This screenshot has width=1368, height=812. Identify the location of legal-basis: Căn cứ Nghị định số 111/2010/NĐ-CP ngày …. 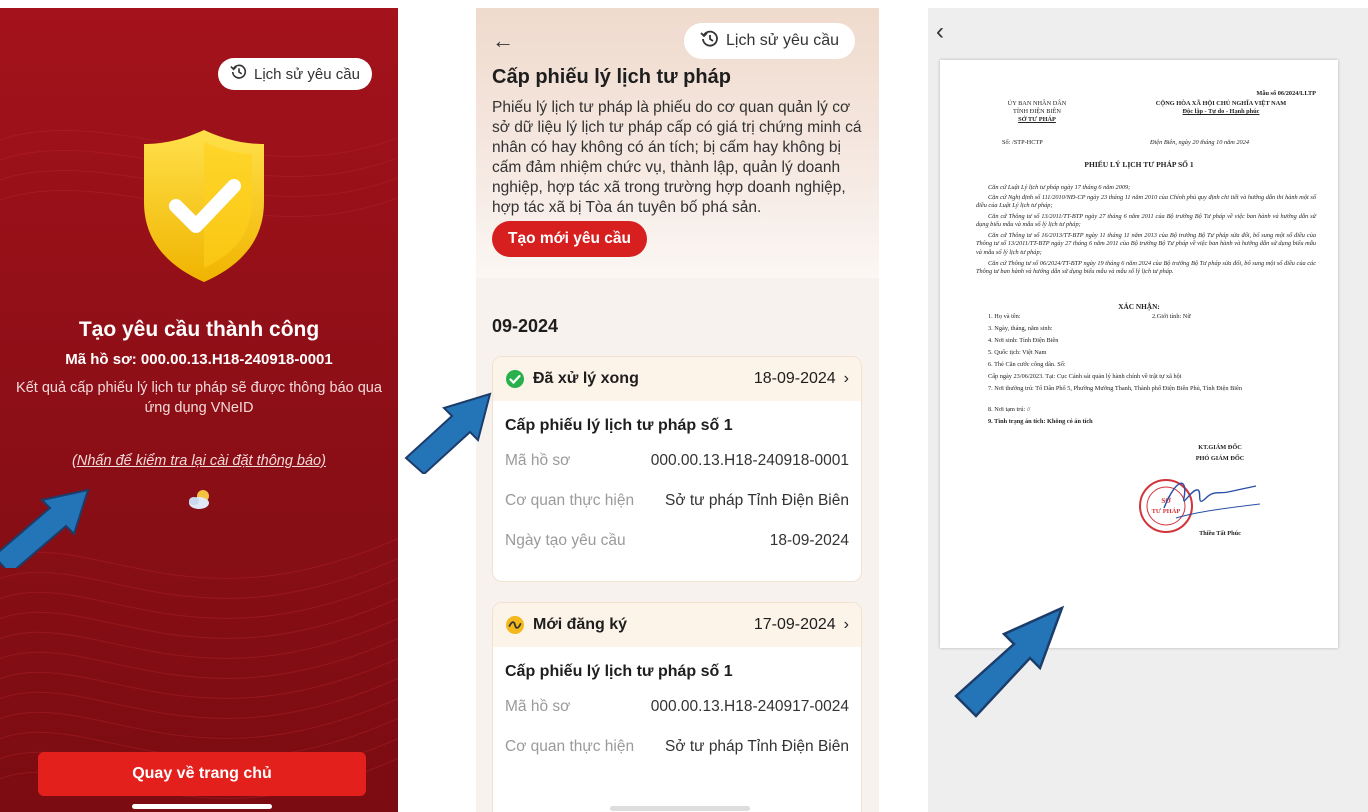
(1146, 202).